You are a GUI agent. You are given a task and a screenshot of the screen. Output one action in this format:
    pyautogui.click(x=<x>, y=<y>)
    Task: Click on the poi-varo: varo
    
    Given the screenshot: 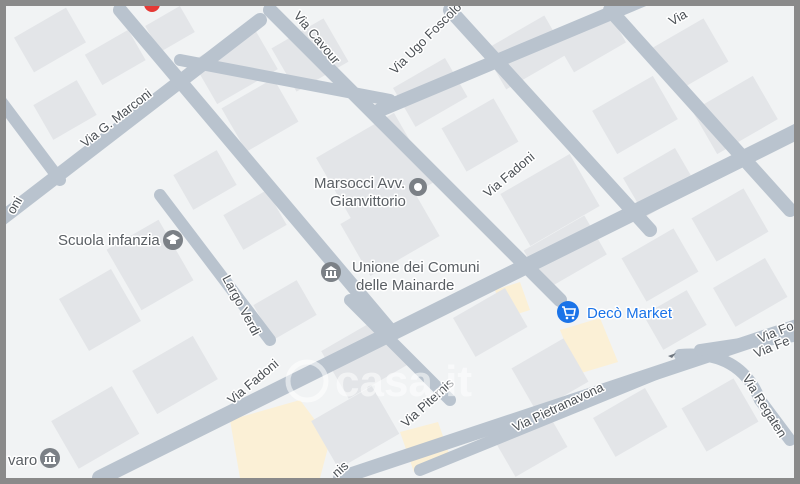 What is the action you would take?
    pyautogui.click(x=33, y=459)
    